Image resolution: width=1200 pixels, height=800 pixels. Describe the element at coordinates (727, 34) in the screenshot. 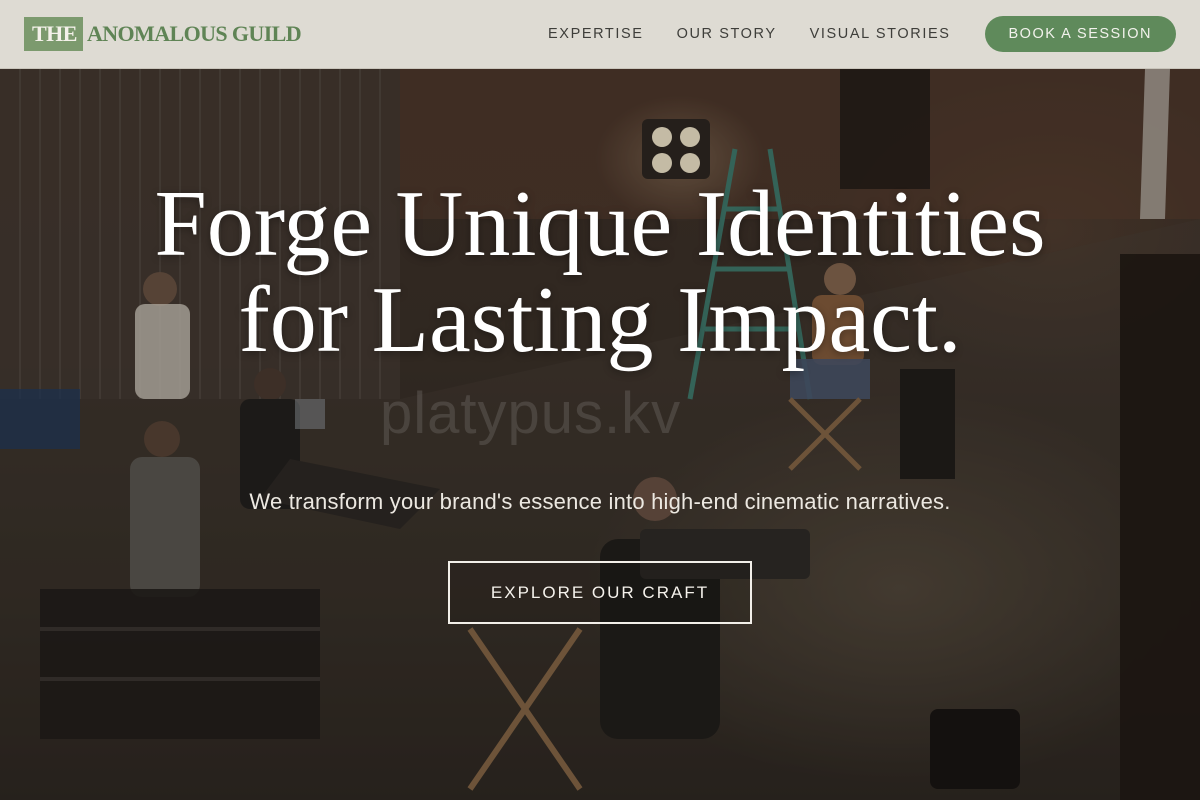

I see `nav-link-our-story: OUR STORY` at that location.